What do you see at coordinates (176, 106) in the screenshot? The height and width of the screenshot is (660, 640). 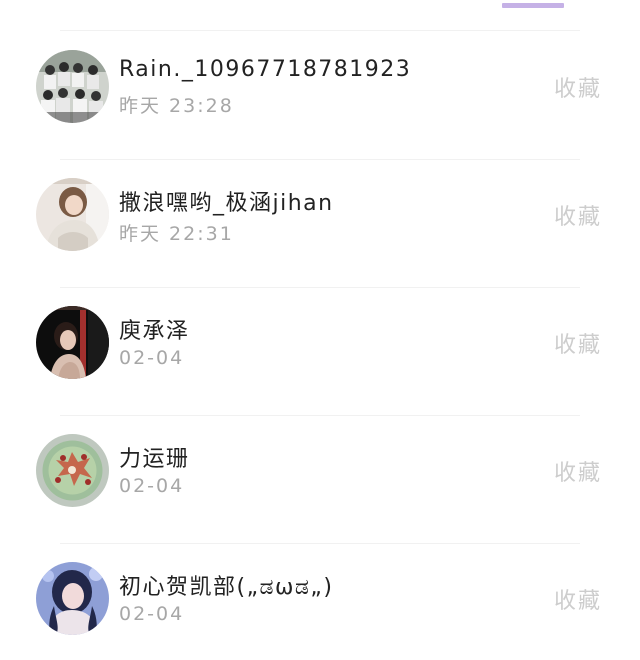 I see `timestamp: 昨天 23:28` at bounding box center [176, 106].